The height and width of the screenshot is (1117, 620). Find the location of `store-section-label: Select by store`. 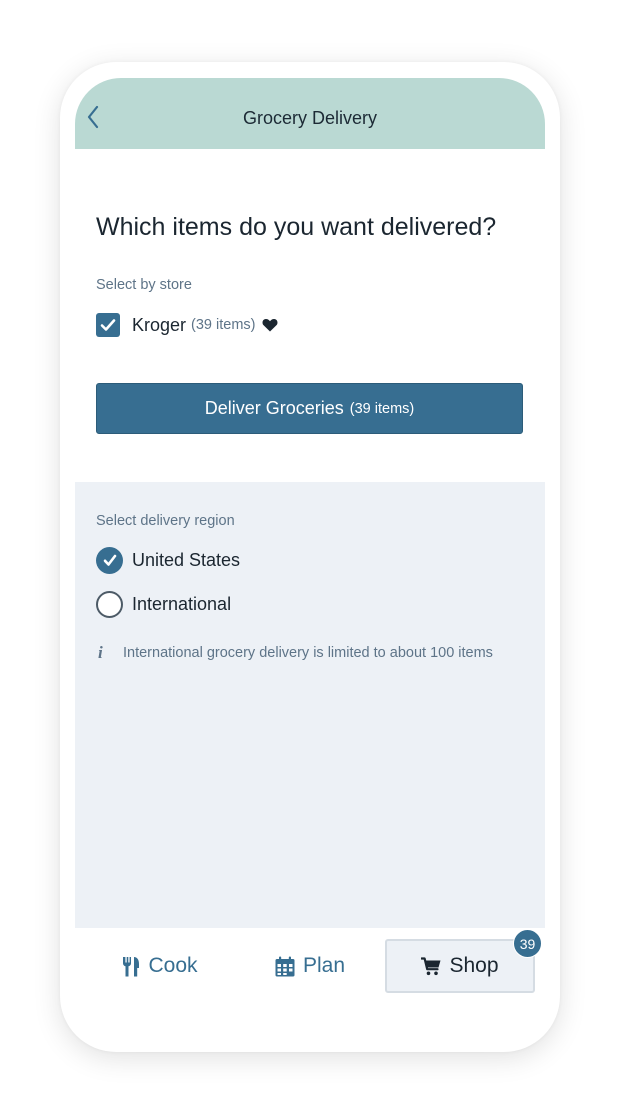

store-section-label: Select by store is located at coordinates (144, 285).